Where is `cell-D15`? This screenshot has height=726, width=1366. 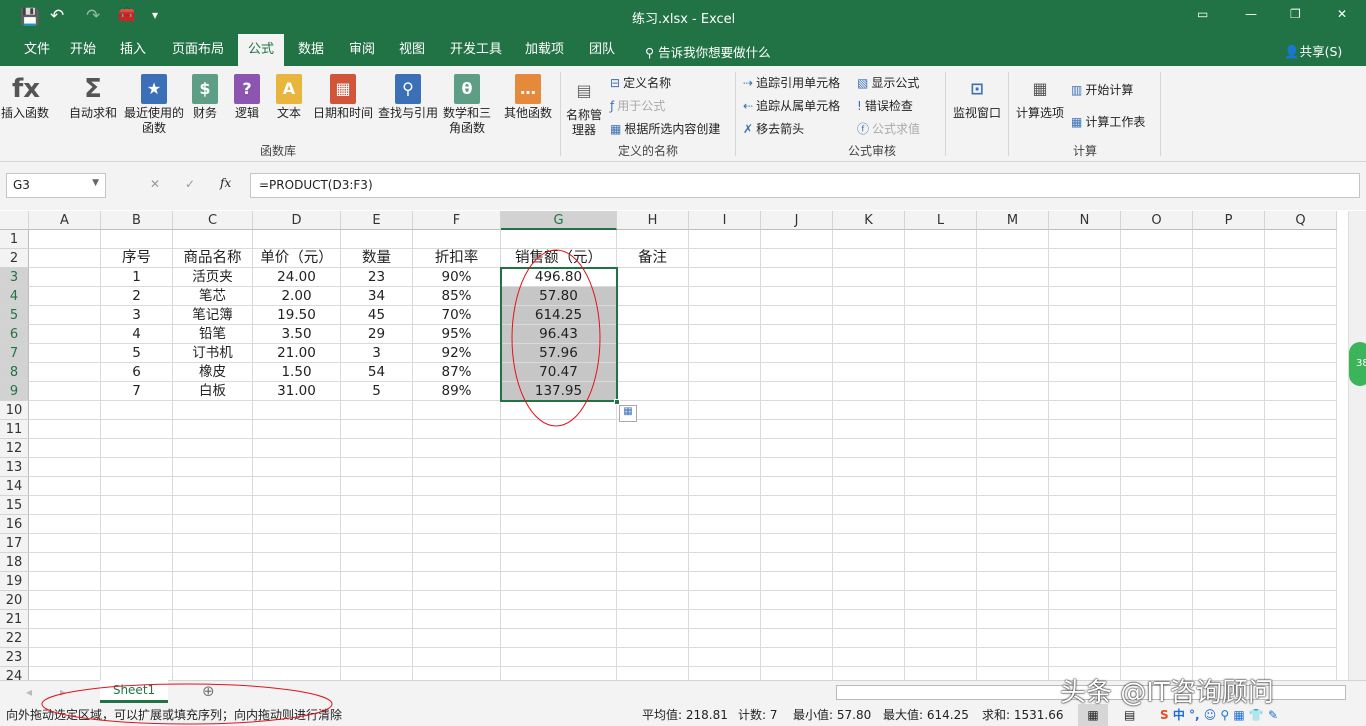 cell-D15 is located at coordinates (297, 505).